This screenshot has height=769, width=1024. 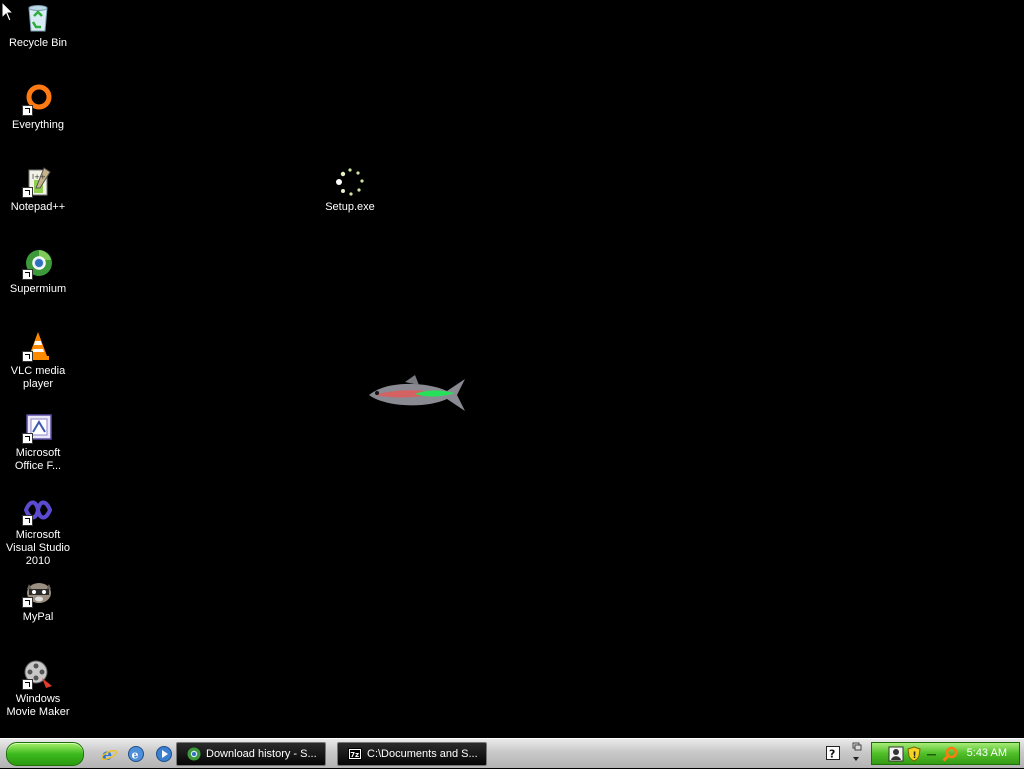 I want to click on system-tray: ! 5:43 AM, so click(x=945, y=753).